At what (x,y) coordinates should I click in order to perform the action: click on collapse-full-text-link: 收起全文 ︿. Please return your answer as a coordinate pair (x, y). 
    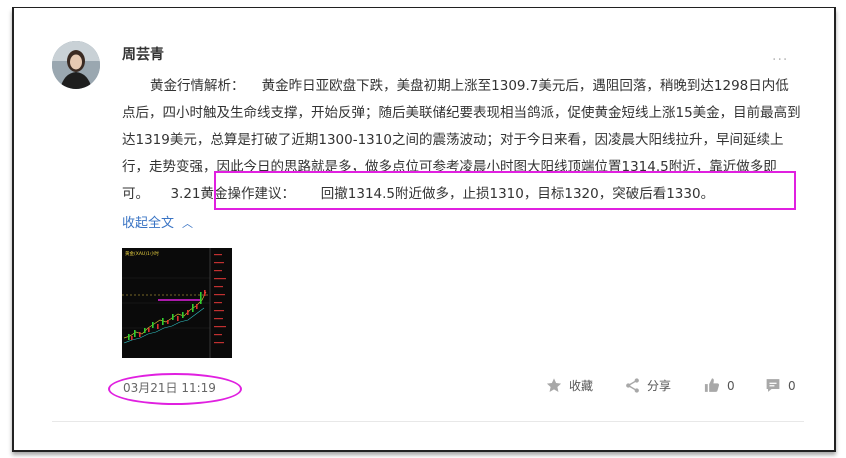
    Looking at the image, I should click on (157, 221).